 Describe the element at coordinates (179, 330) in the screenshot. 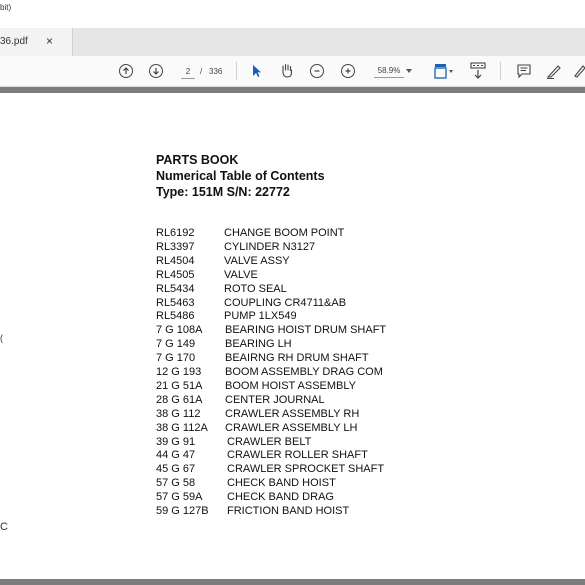

I see `part-code: 7 G 108A` at that location.